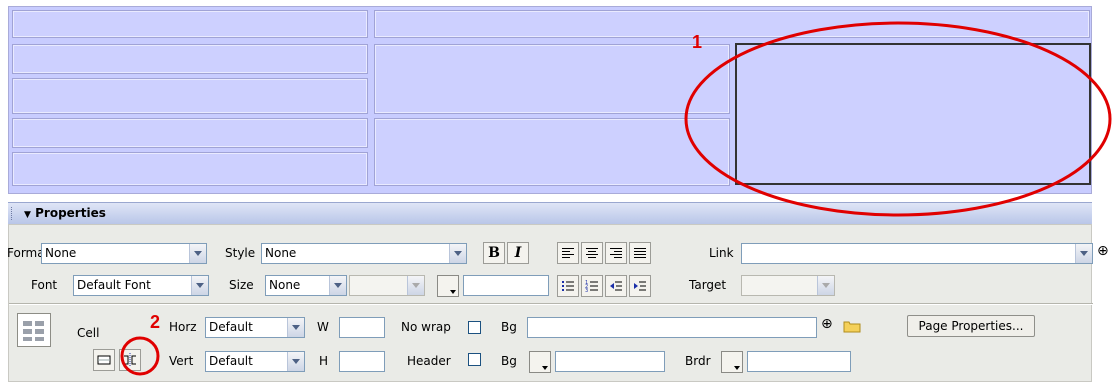  I want to click on target-label: Target, so click(708, 285).